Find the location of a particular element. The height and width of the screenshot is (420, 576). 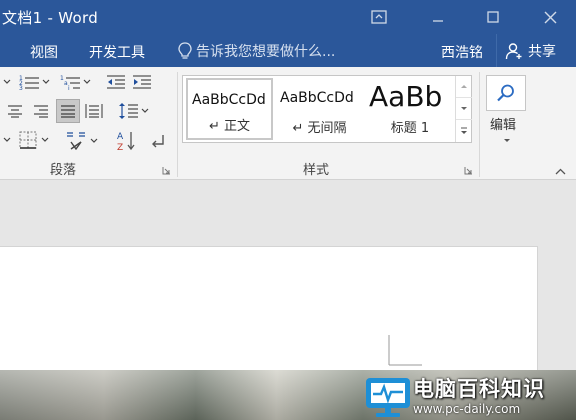

styles-scroll-up-button is located at coordinates (464, 87).